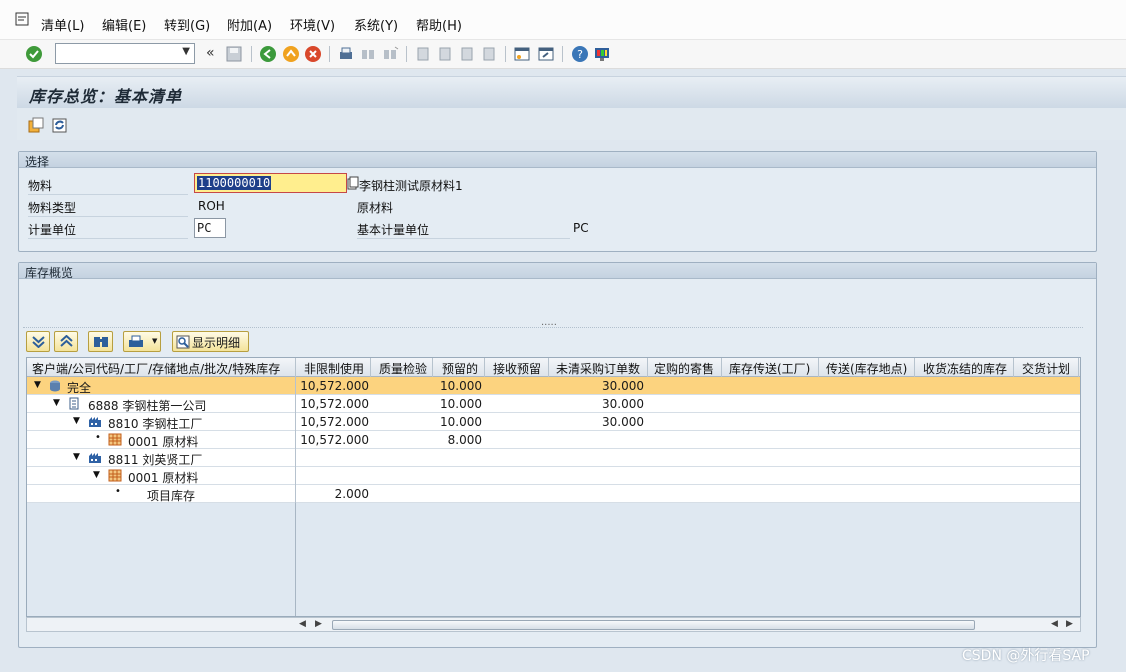 The width and height of the screenshot is (1126, 672). I want to click on menu-environment: 环境(V), so click(312, 24).